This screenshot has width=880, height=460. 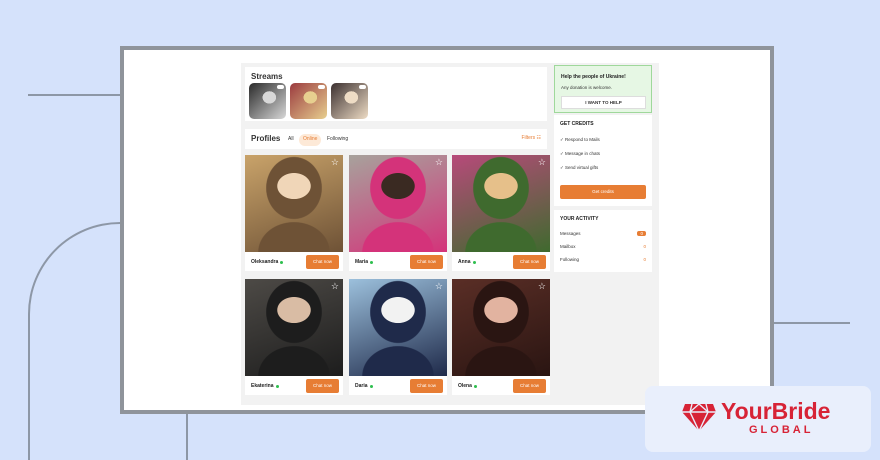 What do you see at coordinates (776, 411) in the screenshot?
I see `brand-name: YourBride` at bounding box center [776, 411].